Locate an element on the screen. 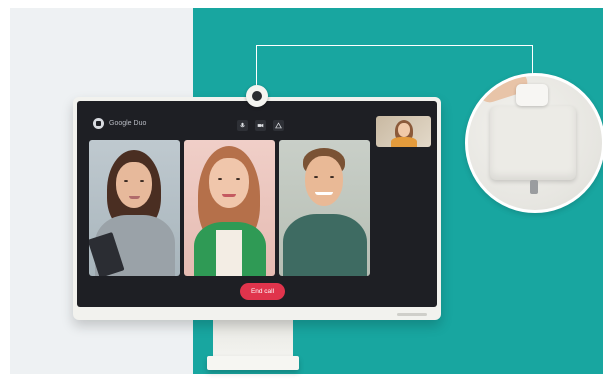  self-face is located at coordinates (404, 130).